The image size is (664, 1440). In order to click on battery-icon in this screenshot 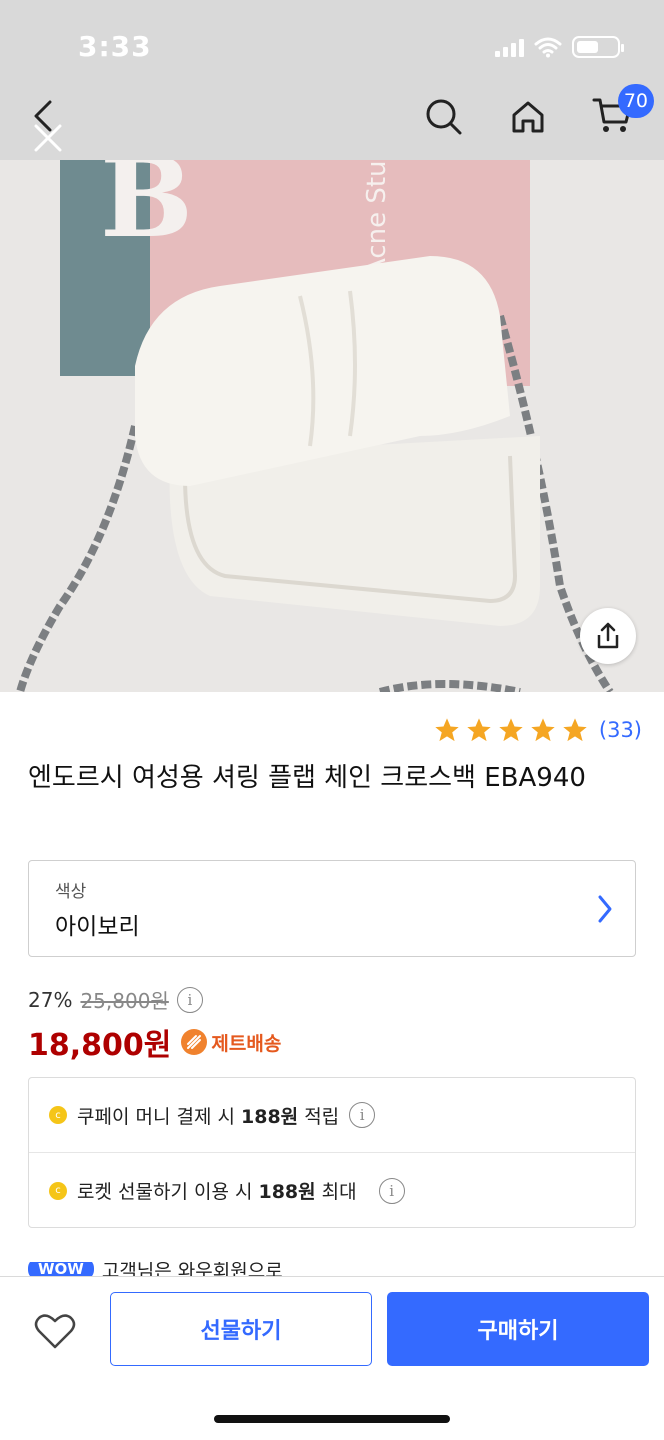, I will do `click(598, 47)`.